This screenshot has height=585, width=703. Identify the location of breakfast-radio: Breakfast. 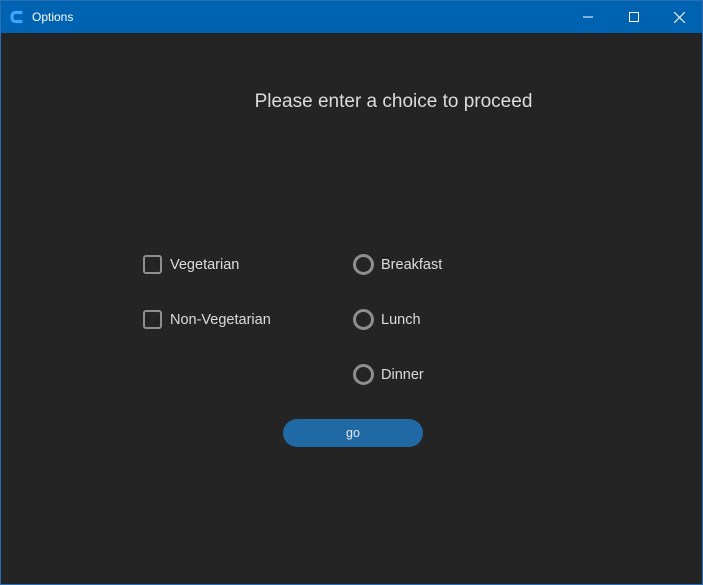
(397, 264).